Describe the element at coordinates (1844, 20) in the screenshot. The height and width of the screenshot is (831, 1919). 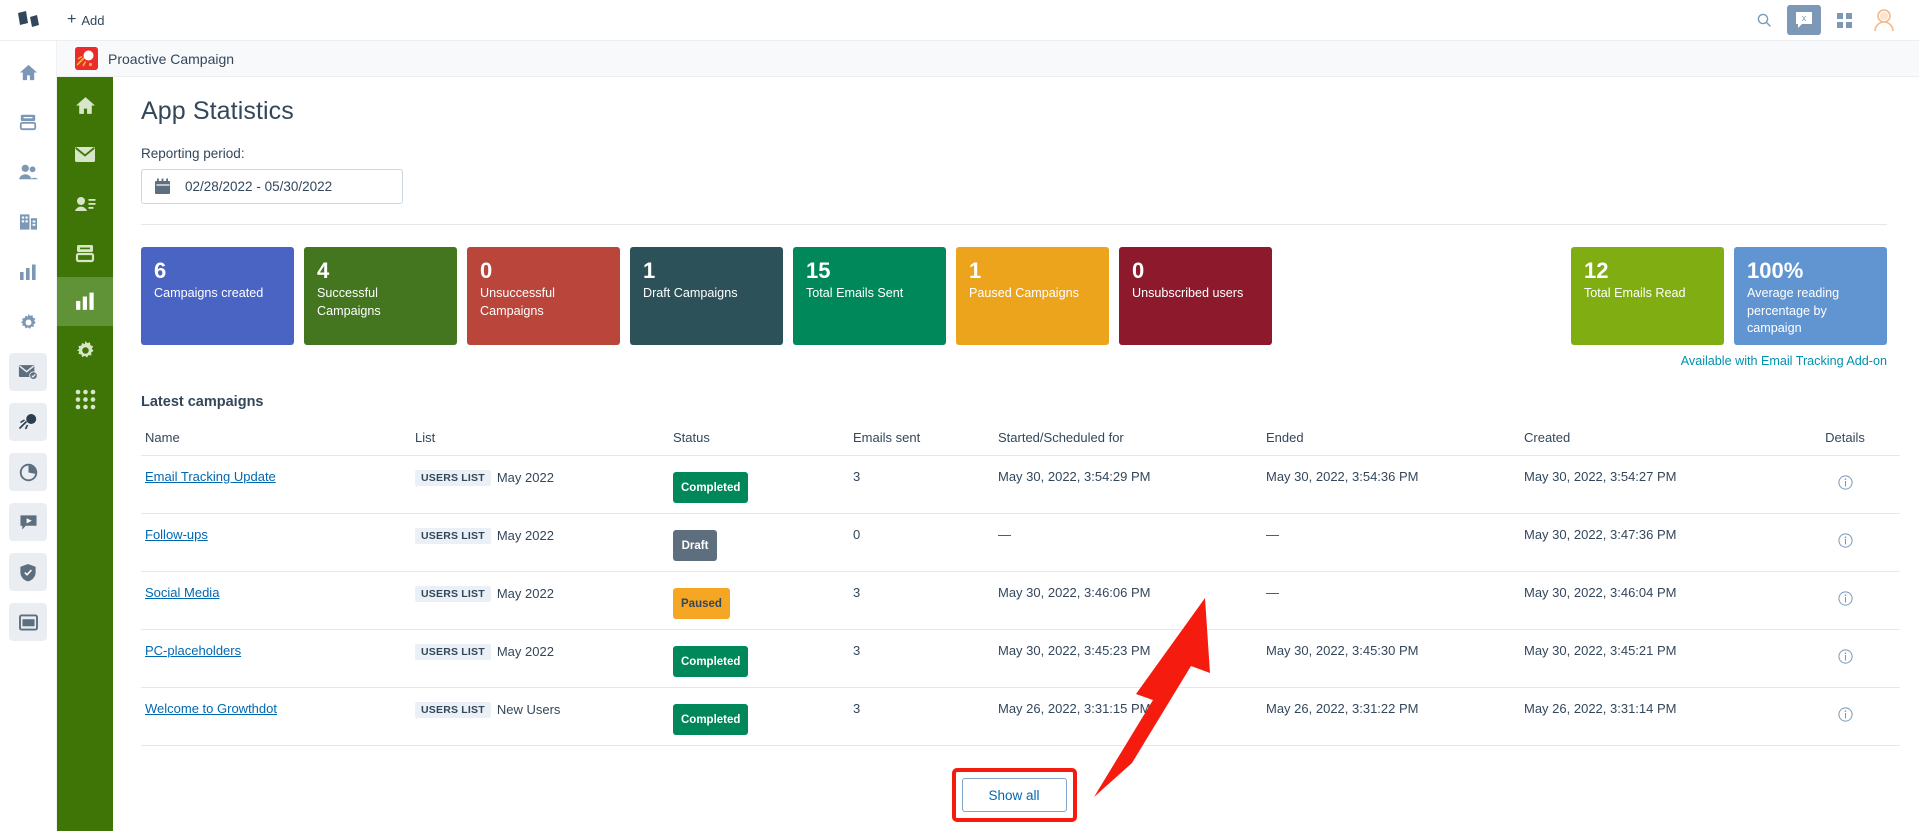
I see `marketplace-grid-icon` at that location.